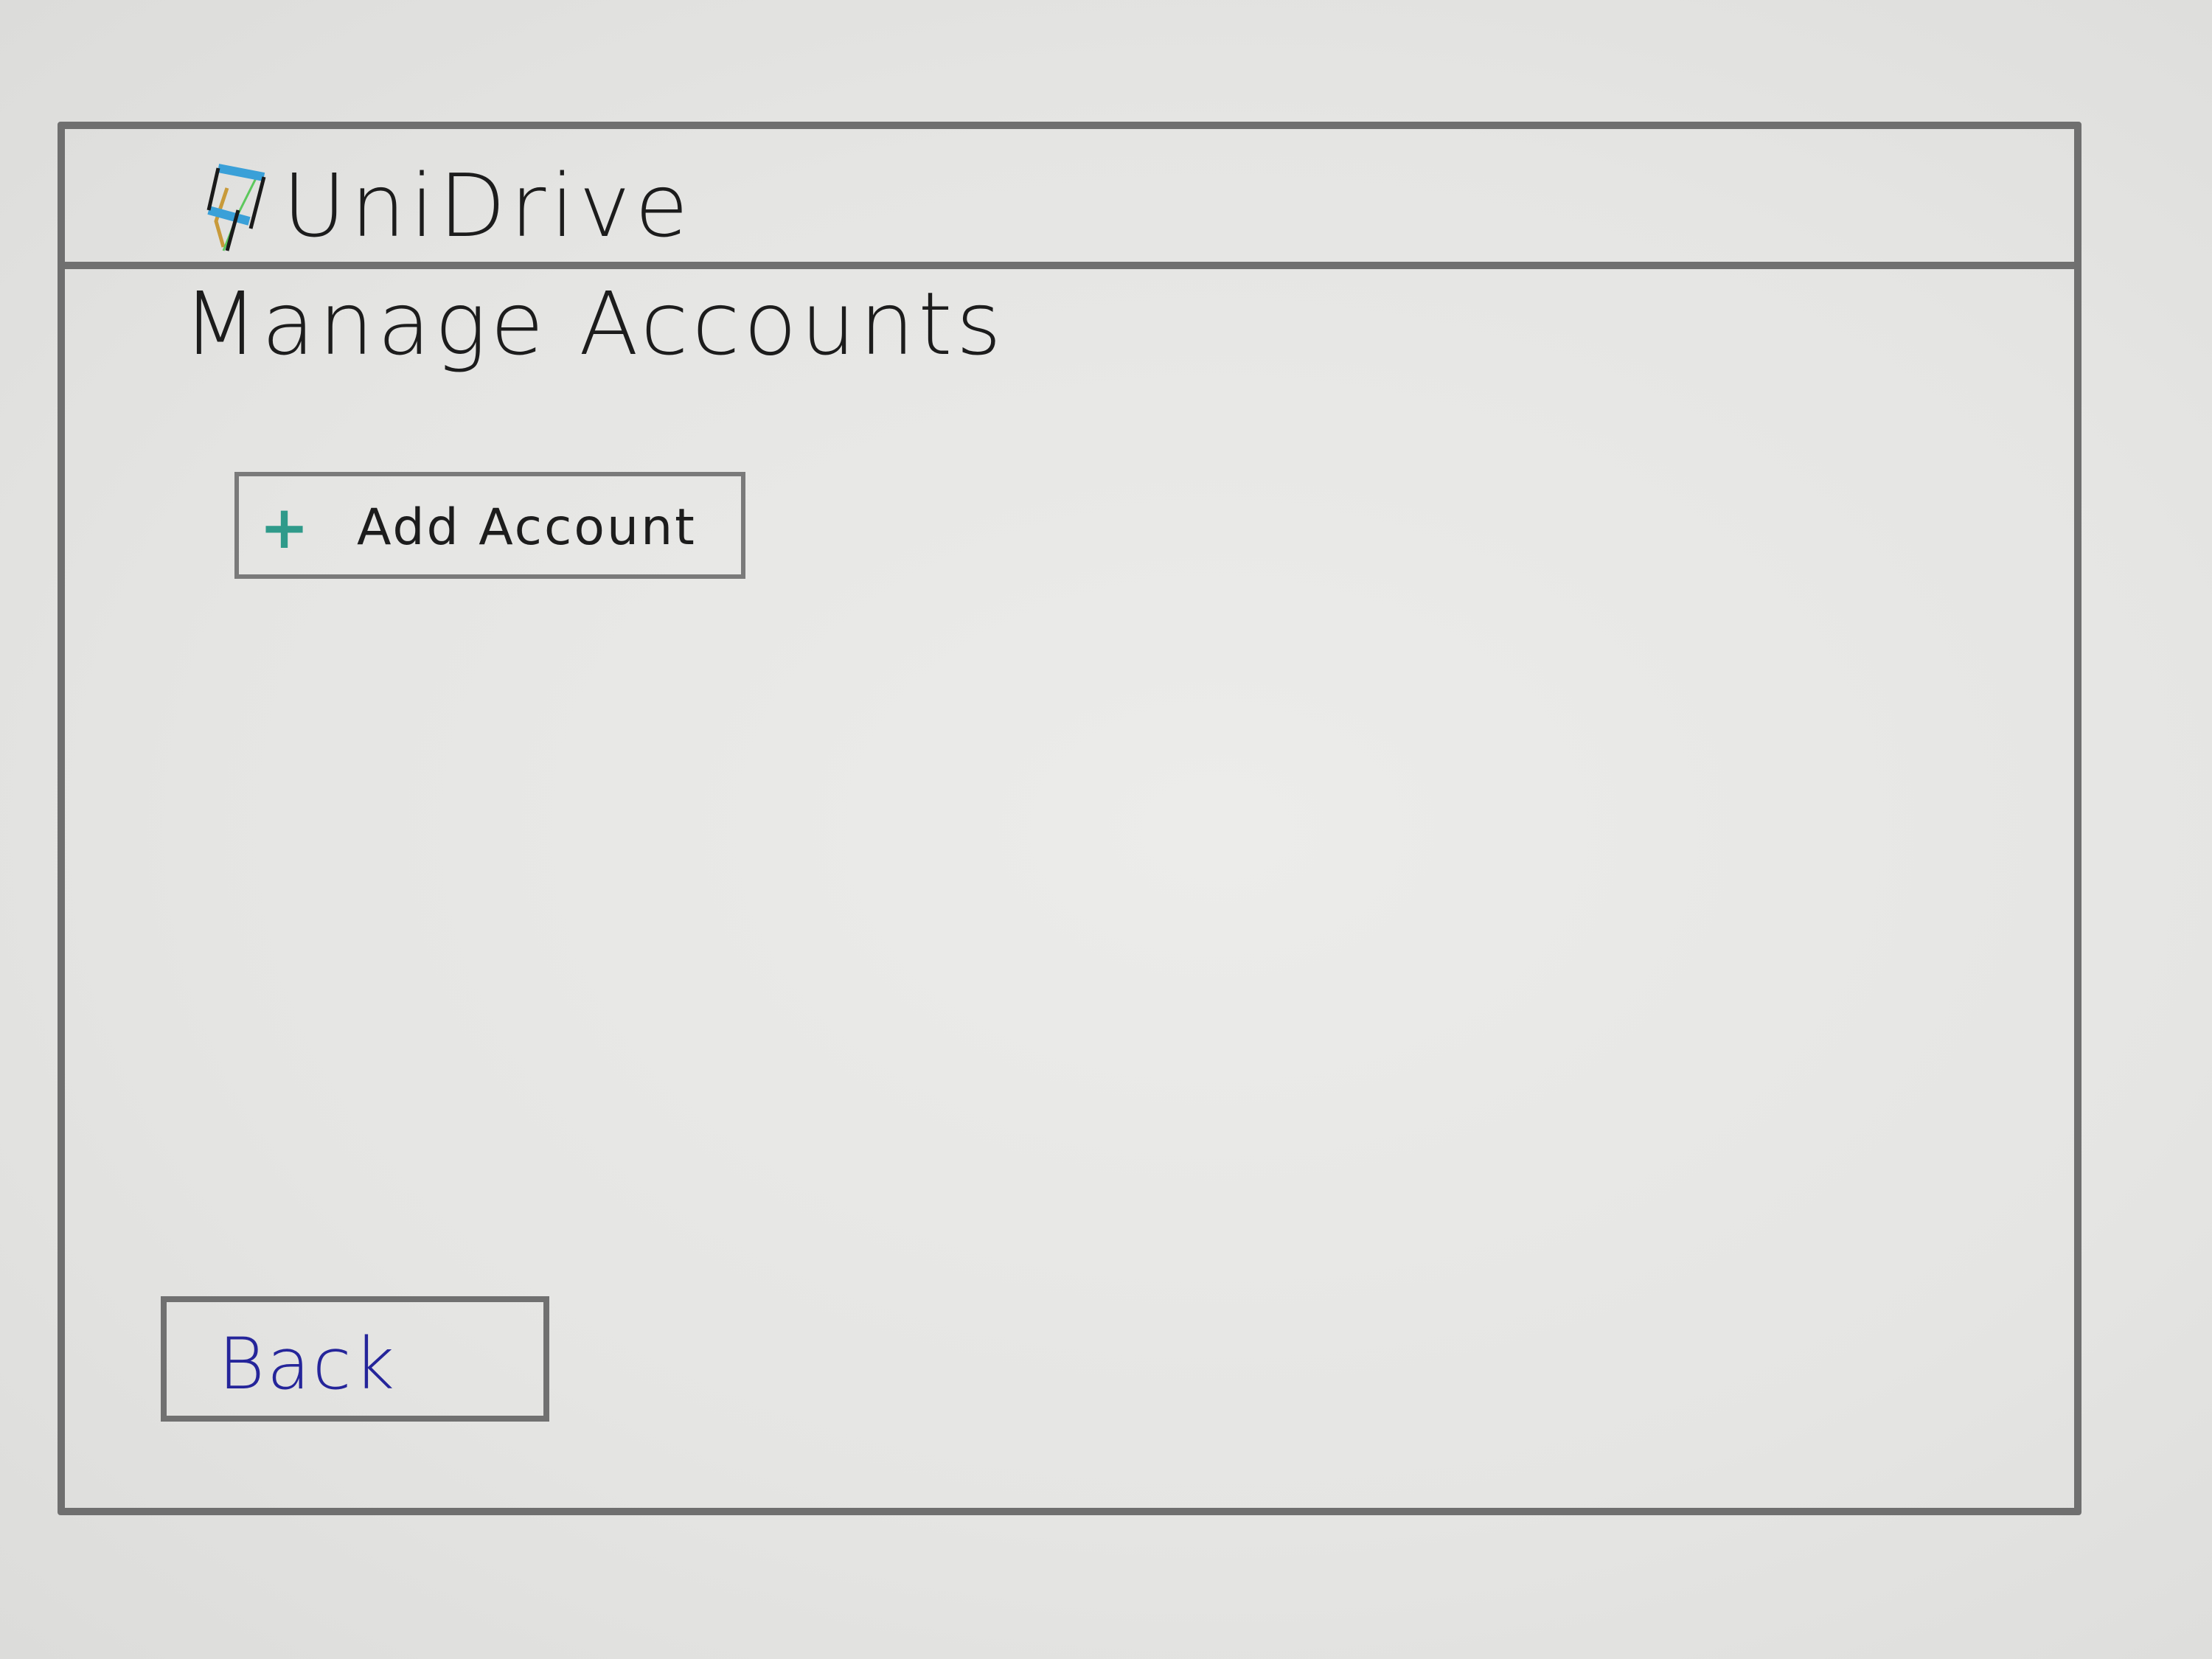 The height and width of the screenshot is (1659, 2212). I want to click on back-button: Back, so click(355, 1359).